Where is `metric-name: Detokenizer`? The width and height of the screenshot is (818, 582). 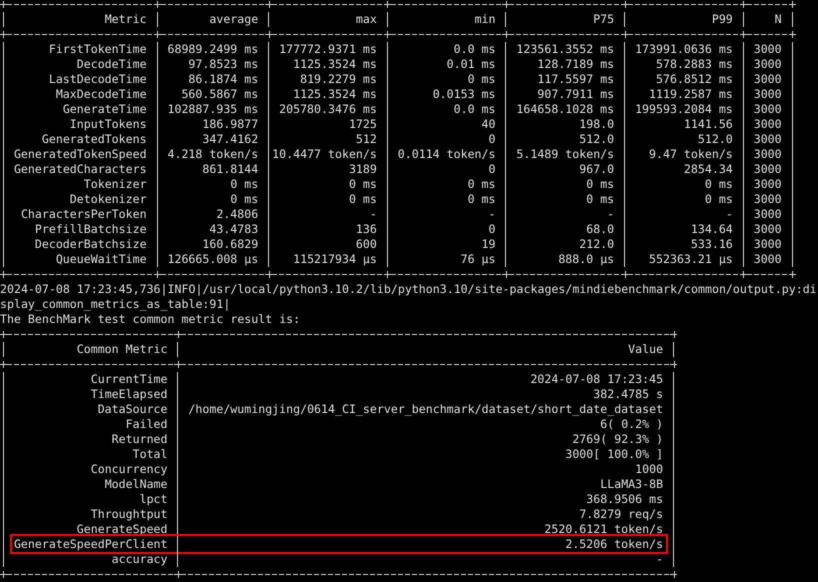
metric-name: Detokenizer is located at coordinates (108, 199).